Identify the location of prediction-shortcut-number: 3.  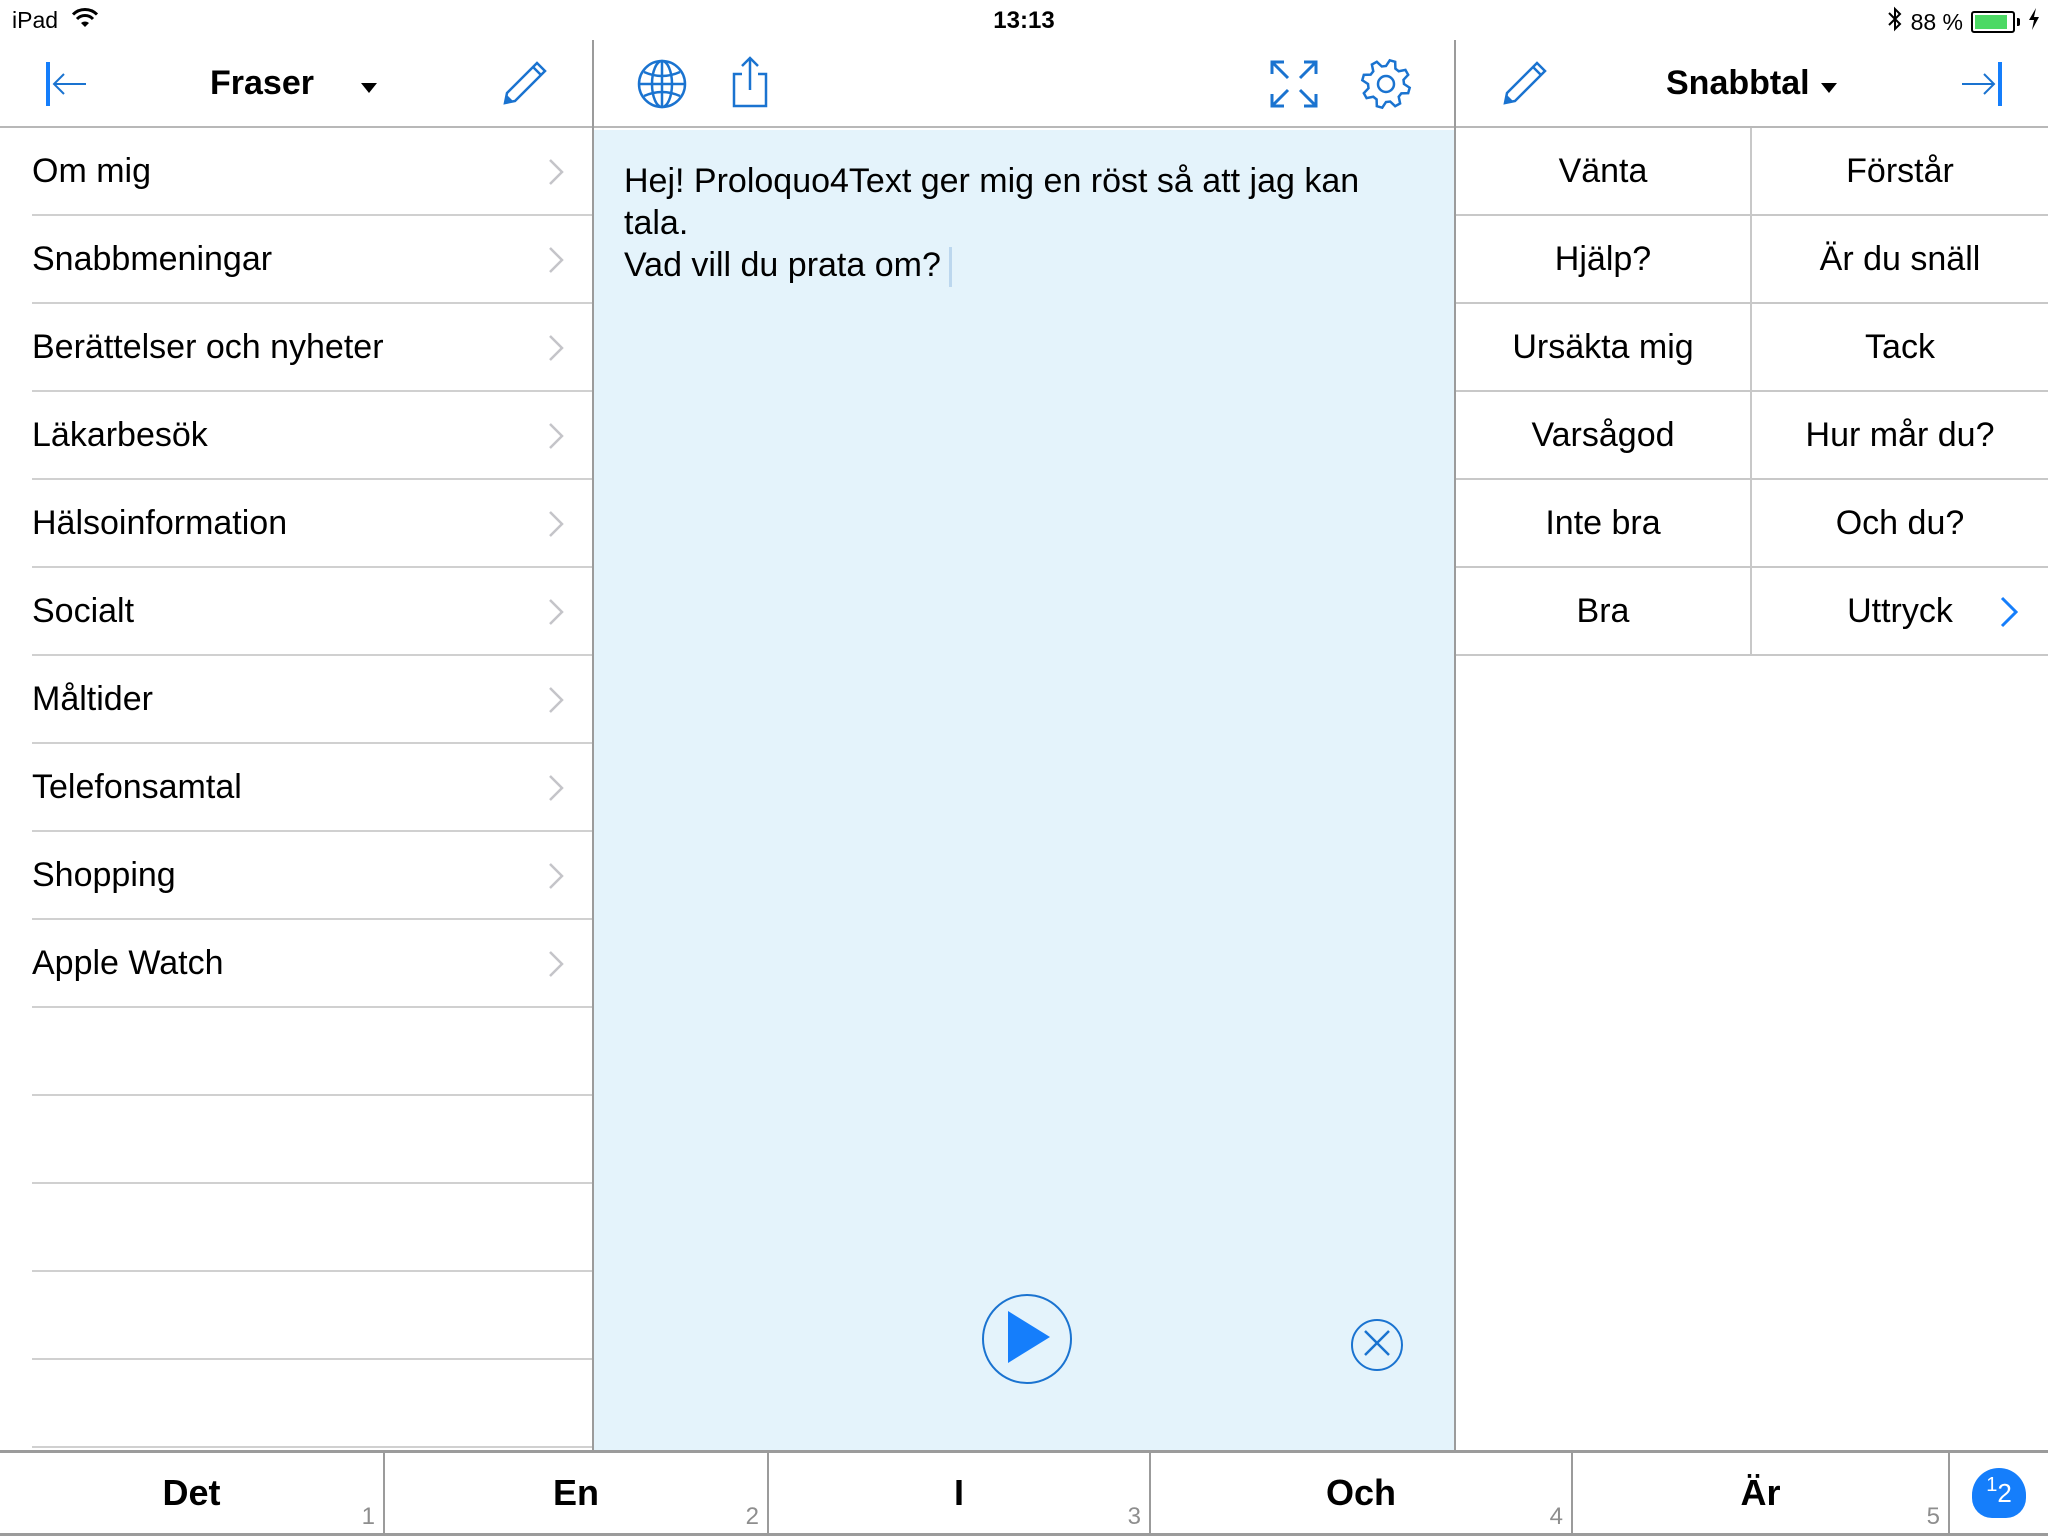
(1134, 1516).